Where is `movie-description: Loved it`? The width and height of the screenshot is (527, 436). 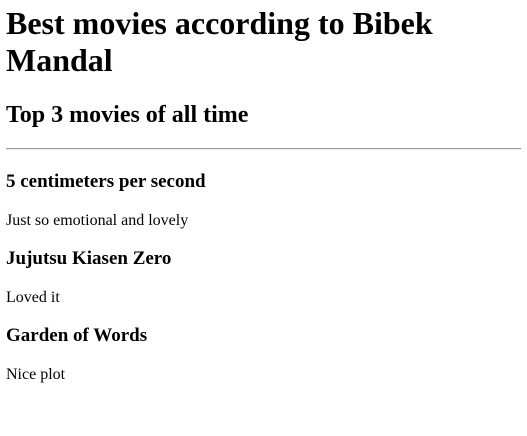 movie-description: Loved it is located at coordinates (33, 297).